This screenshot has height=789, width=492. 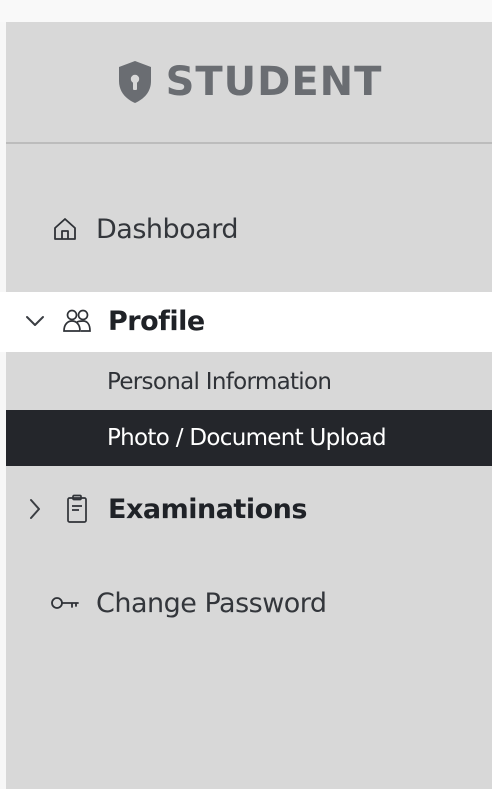 What do you see at coordinates (246, 11) in the screenshot?
I see `top-strip` at bounding box center [246, 11].